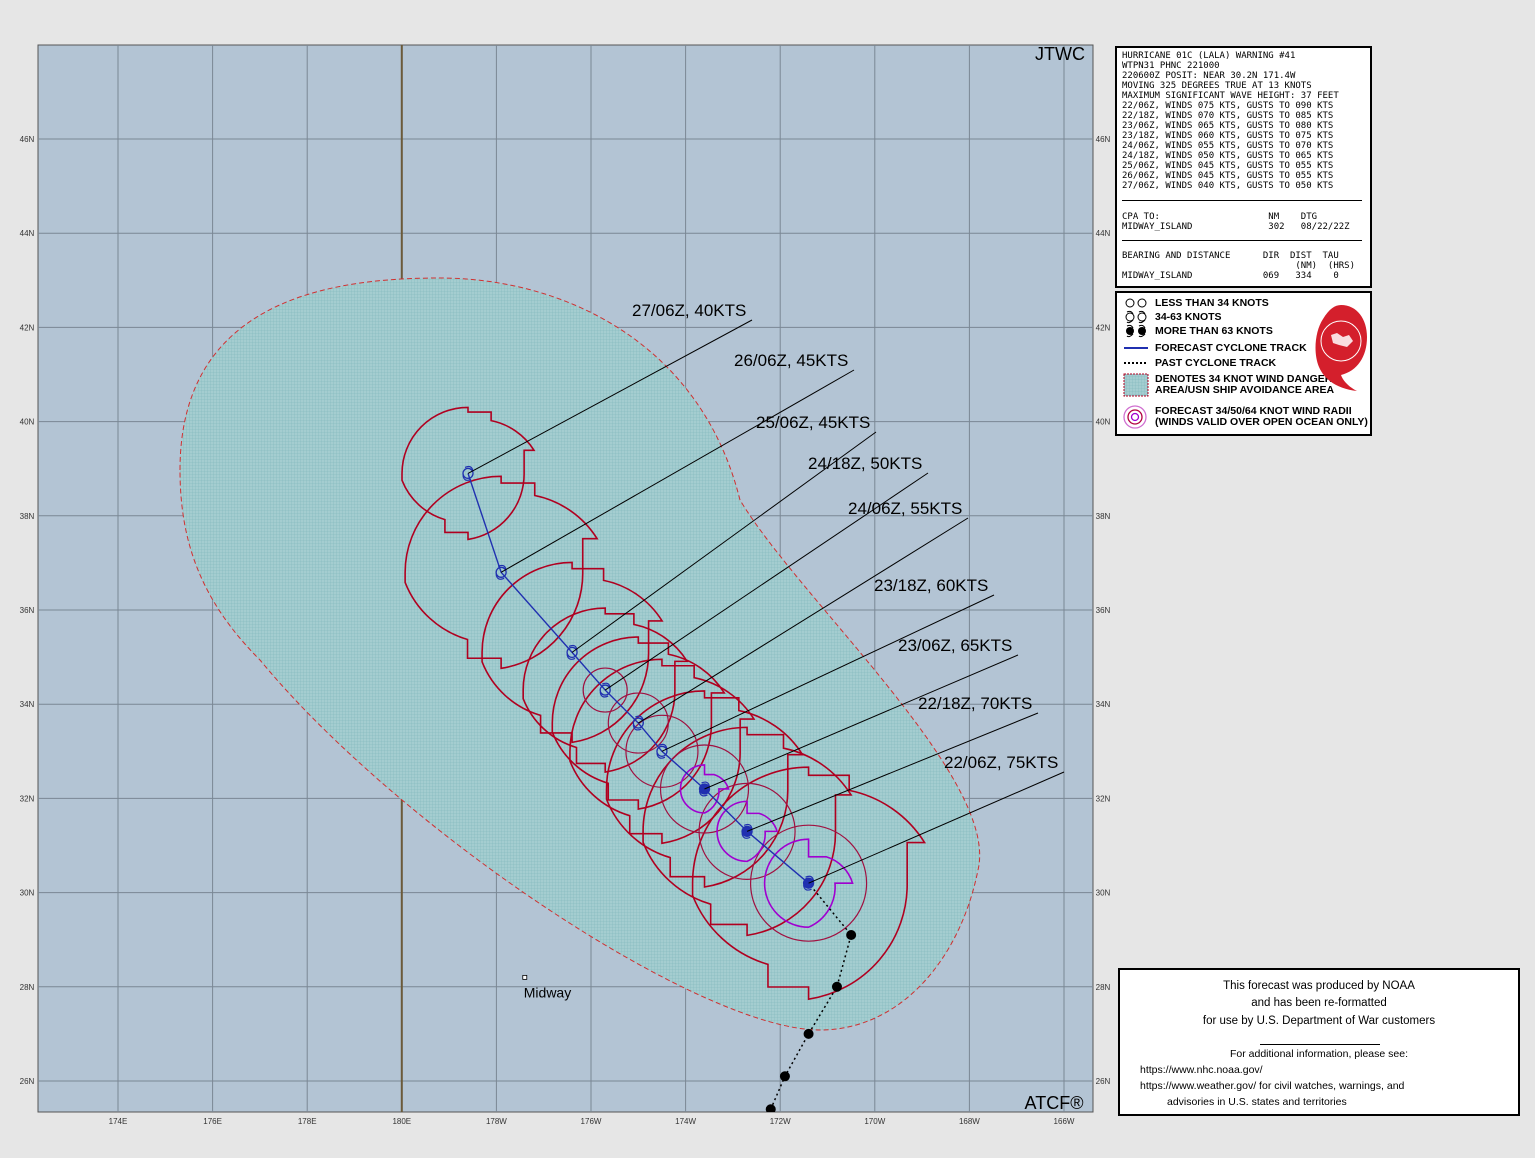 This screenshot has width=1535, height=1158. Describe the element at coordinates (1228, 116) in the screenshot. I see `warning-line: 22/18Z, WINDS 070 KTS, GUSTS TO 085 KTS` at that location.